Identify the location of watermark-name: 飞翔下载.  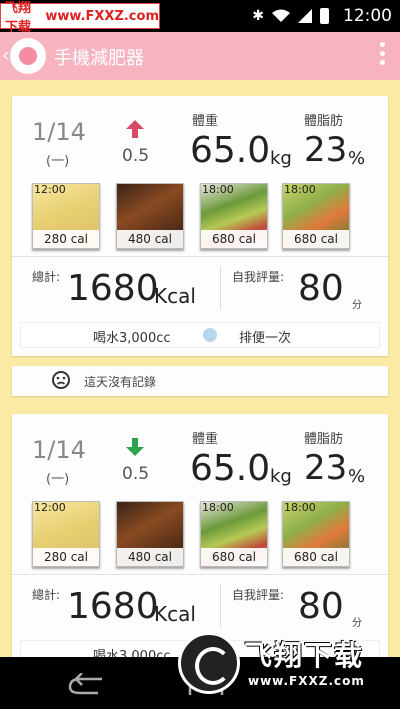
(18, 18).